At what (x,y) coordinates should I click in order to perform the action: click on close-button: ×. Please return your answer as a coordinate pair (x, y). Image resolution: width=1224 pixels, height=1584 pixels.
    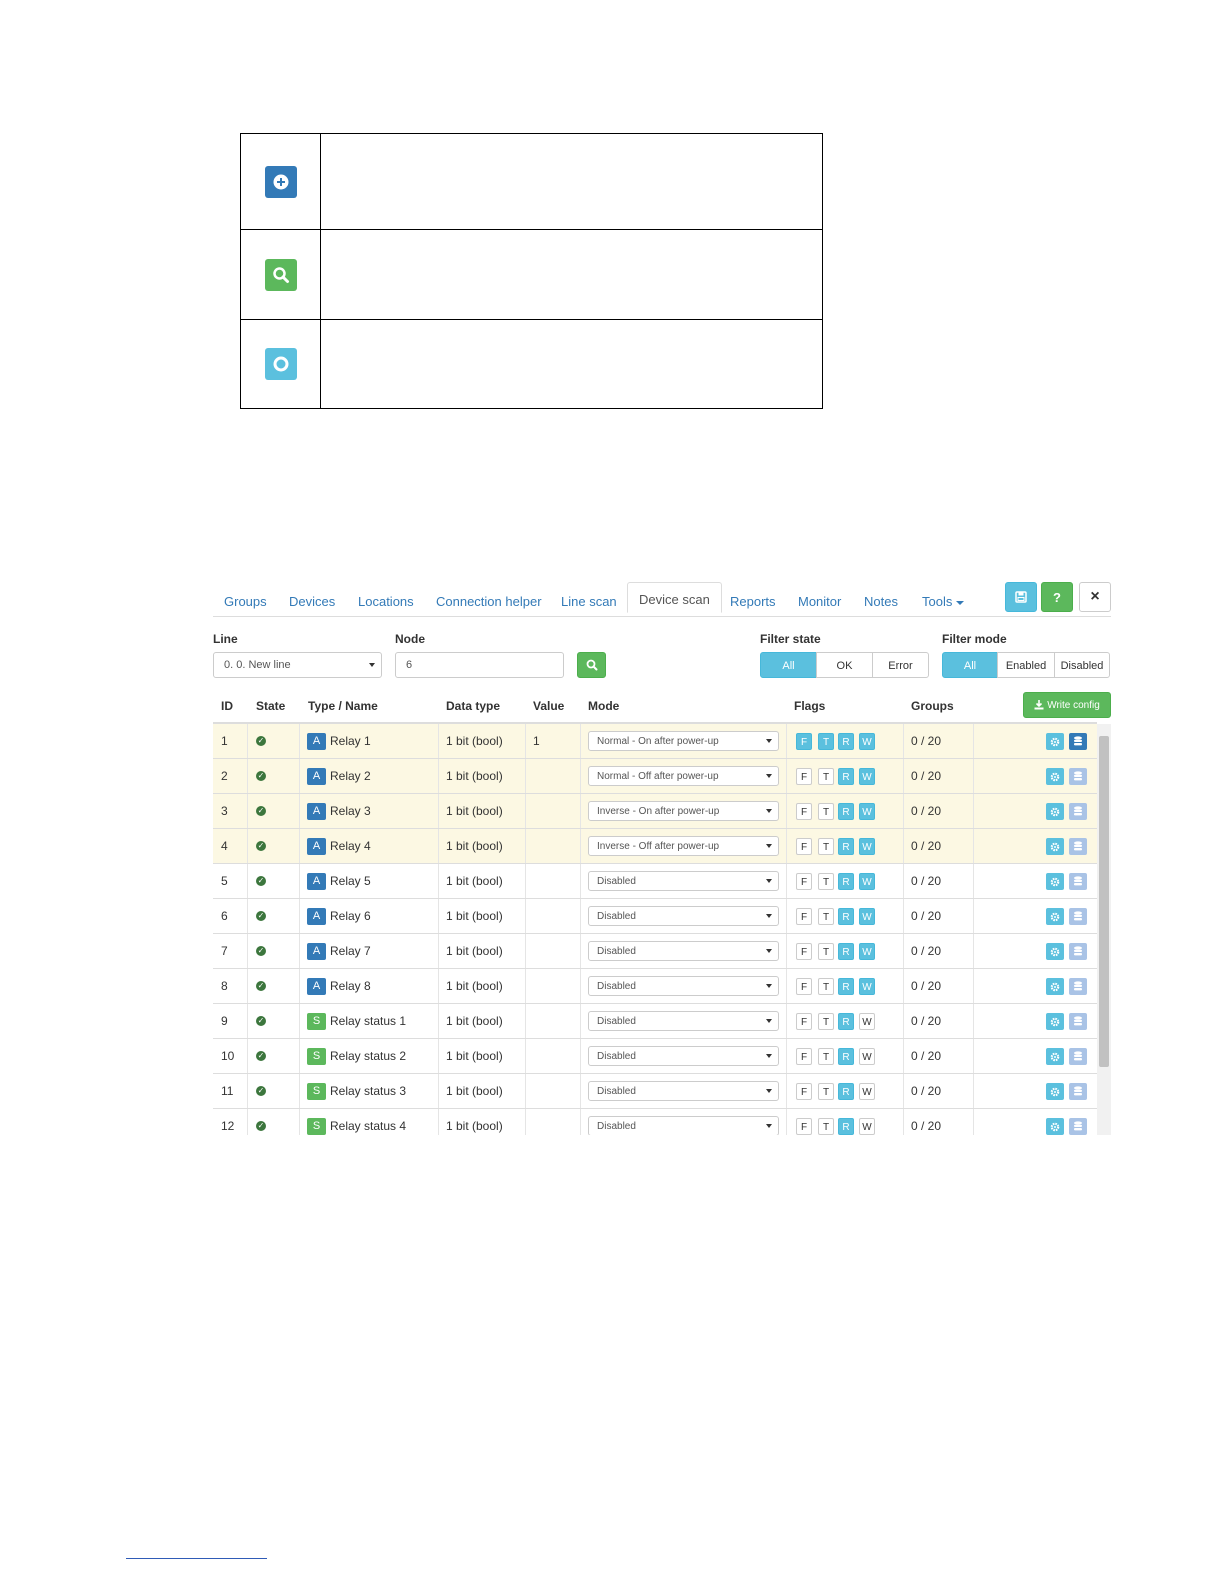
    Looking at the image, I should click on (1095, 597).